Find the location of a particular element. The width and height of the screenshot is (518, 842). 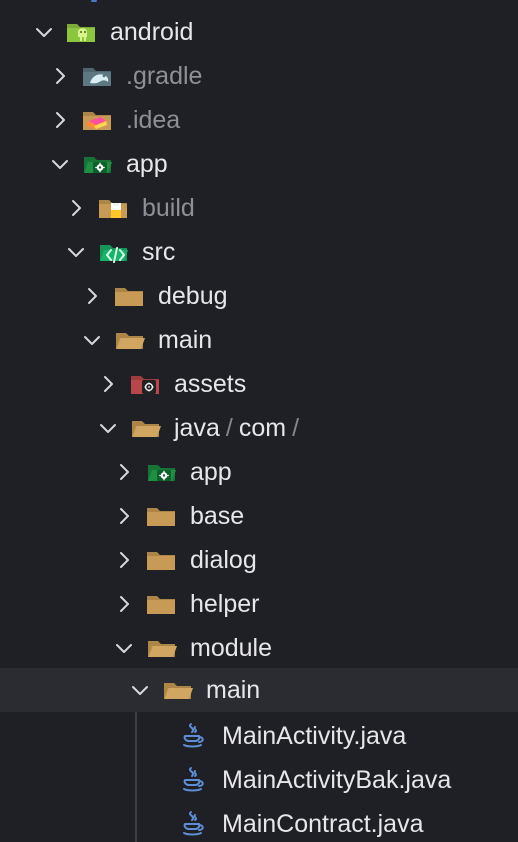

tree-row-module-14: module is located at coordinates (259, 648).